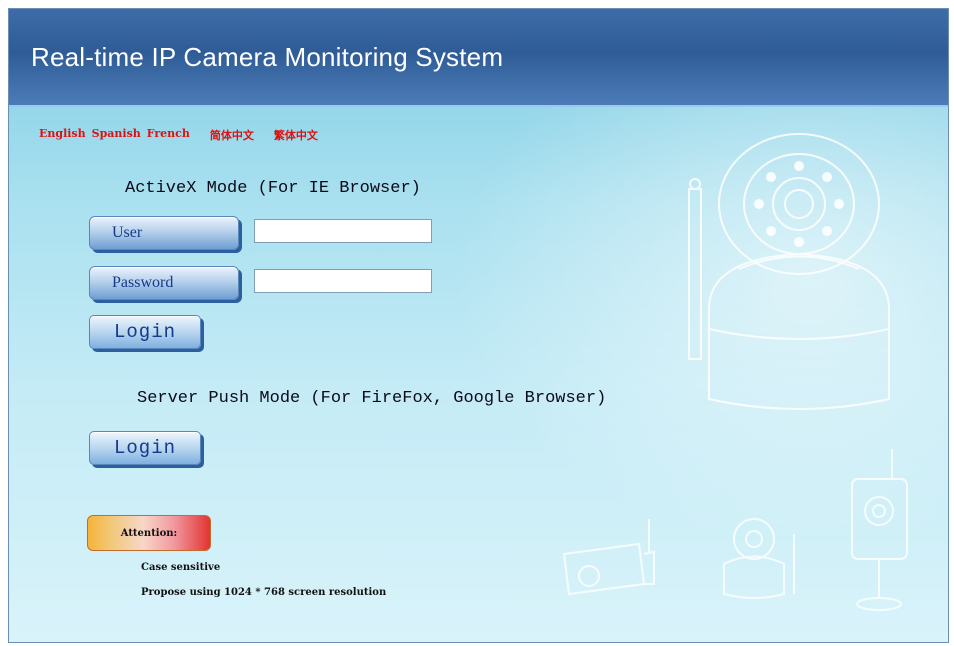  I want to click on language-link-spanish: Spanish, so click(116, 135).